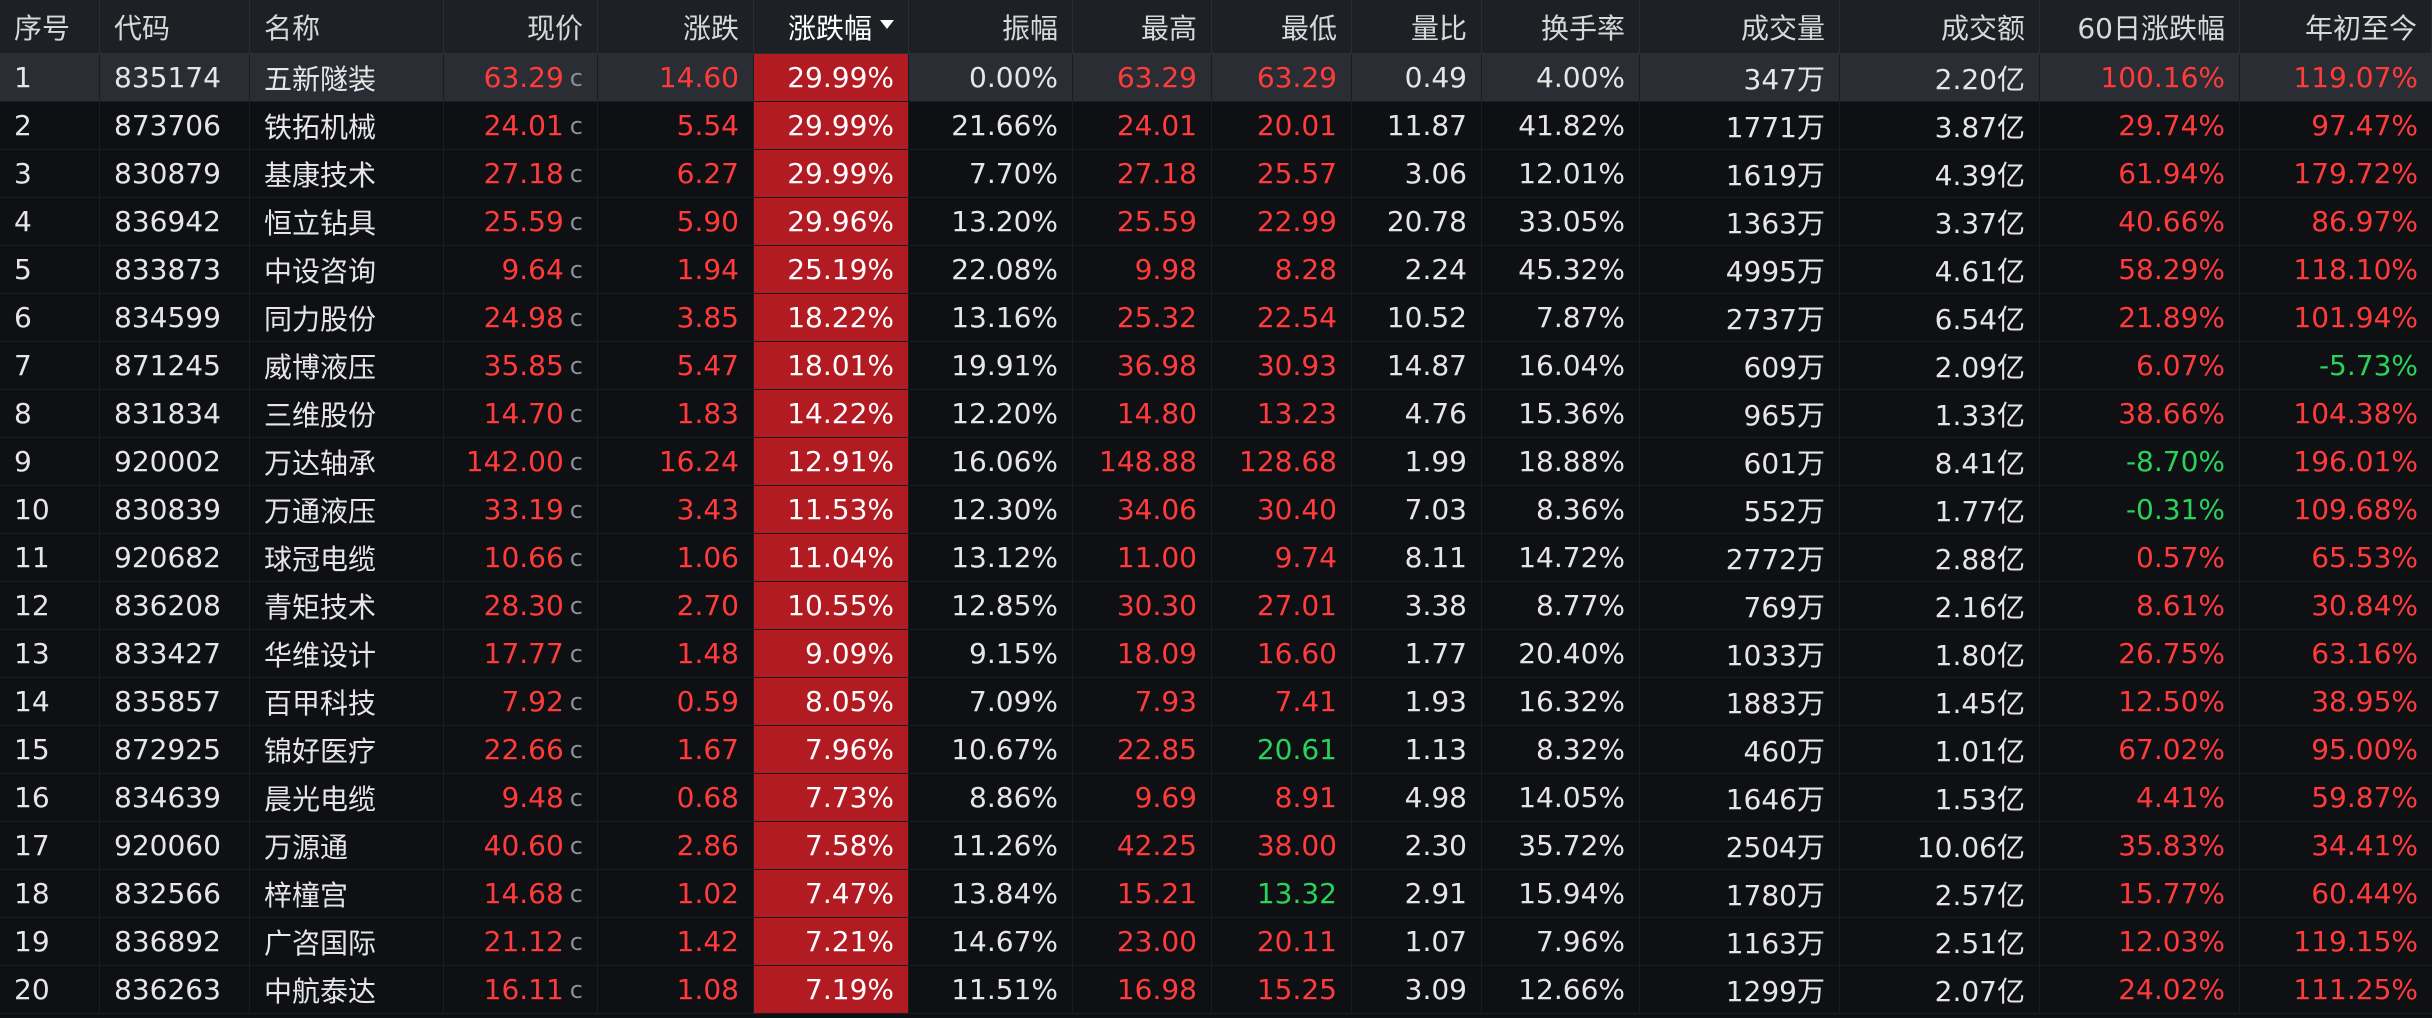  Describe the element at coordinates (2336, 125) in the screenshot. I see `cell-ytd: 97.47%` at that location.